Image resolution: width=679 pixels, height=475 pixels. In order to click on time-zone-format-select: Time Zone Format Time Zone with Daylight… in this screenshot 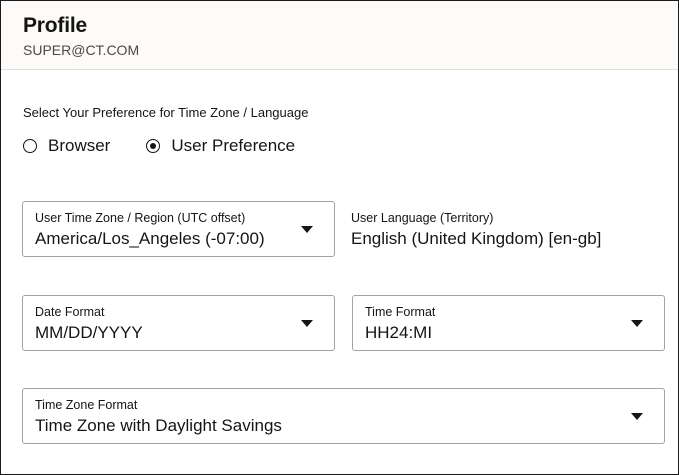, I will do `click(343, 416)`.